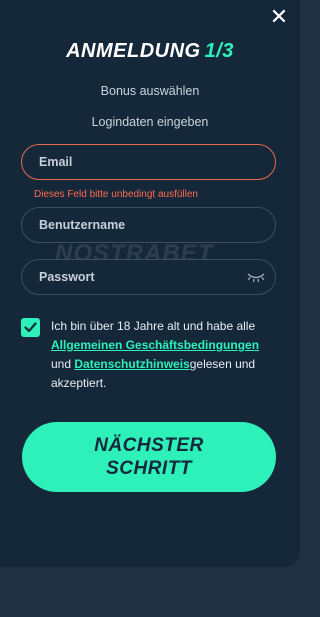 The image size is (320, 617). Describe the element at coordinates (133, 51) in the screenshot. I see `title-text: ANMELDUNG` at that location.